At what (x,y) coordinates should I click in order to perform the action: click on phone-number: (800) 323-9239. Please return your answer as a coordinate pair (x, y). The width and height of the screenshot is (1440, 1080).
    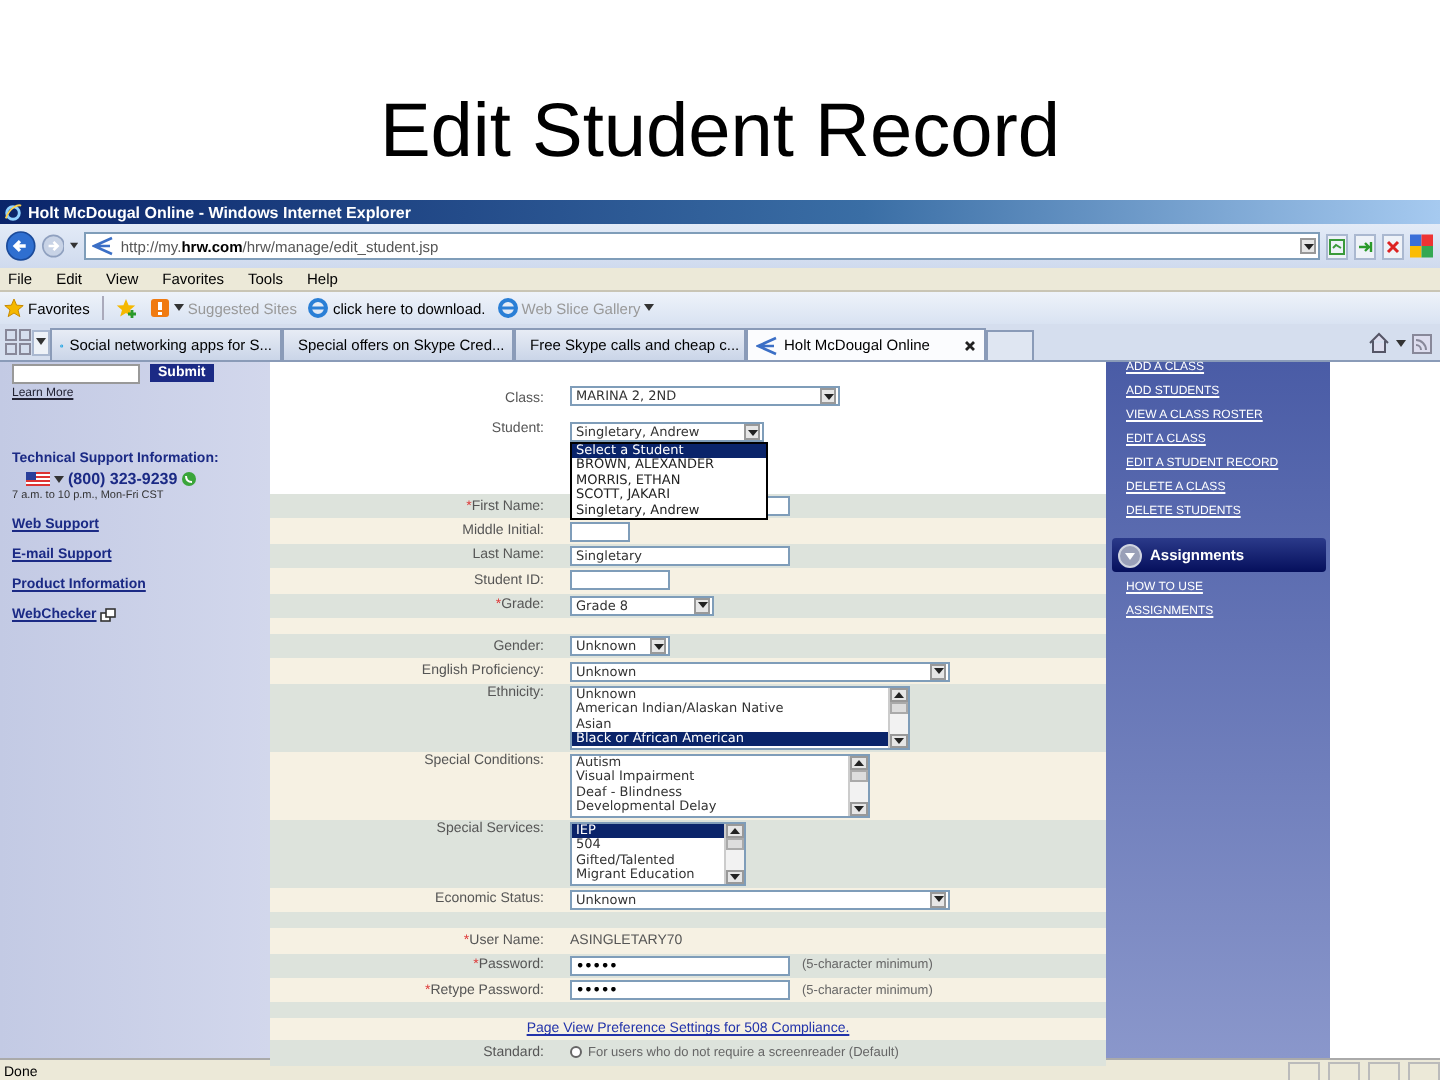
    Looking at the image, I should click on (123, 479).